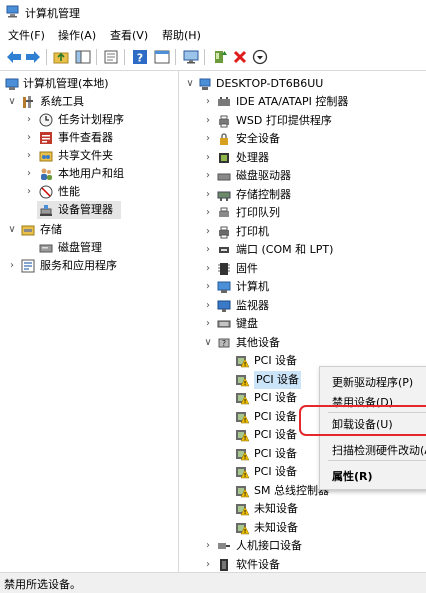  What do you see at coordinates (224, 268) in the screenshot?
I see `firmware-icon` at bounding box center [224, 268].